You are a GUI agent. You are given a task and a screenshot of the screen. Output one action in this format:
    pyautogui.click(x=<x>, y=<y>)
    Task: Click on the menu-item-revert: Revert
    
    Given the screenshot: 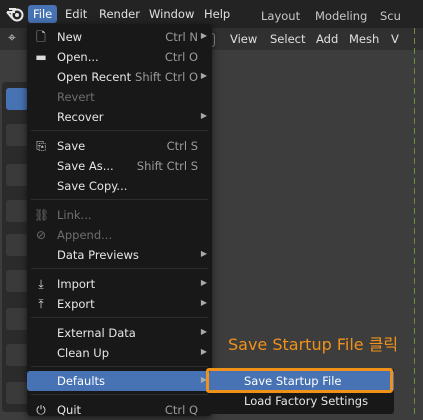 What is the action you would take?
    pyautogui.click(x=119, y=97)
    